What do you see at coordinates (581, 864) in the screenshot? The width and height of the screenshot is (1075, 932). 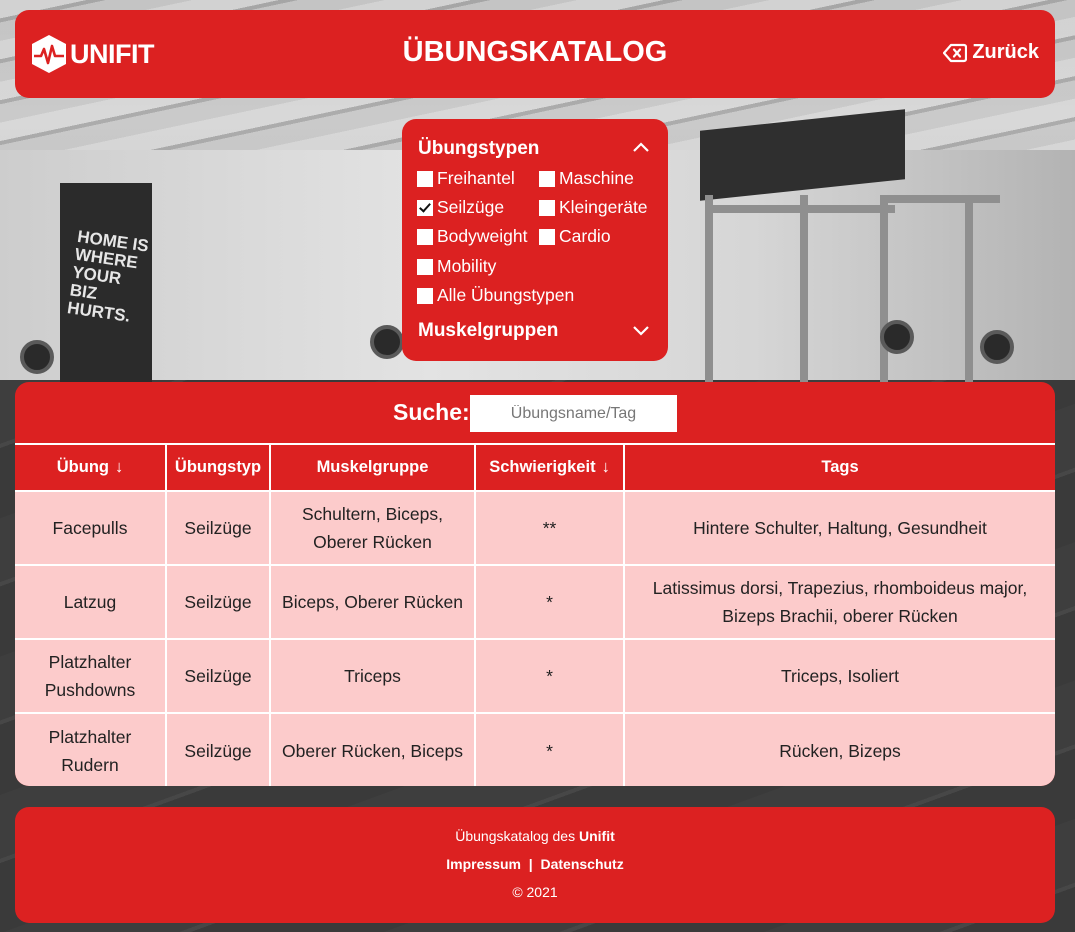 I see `datenschutz-link: Datenschutz` at bounding box center [581, 864].